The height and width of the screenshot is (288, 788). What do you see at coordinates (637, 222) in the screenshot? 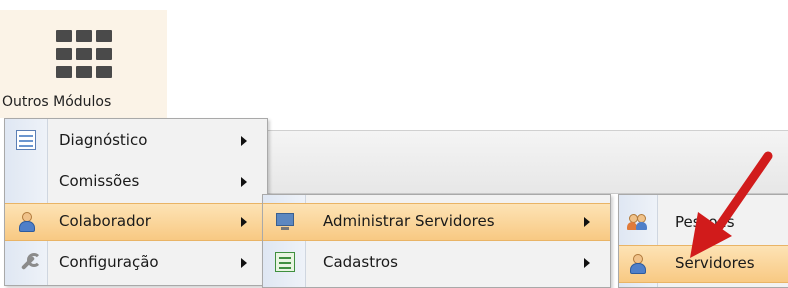
I see `people-icon` at bounding box center [637, 222].